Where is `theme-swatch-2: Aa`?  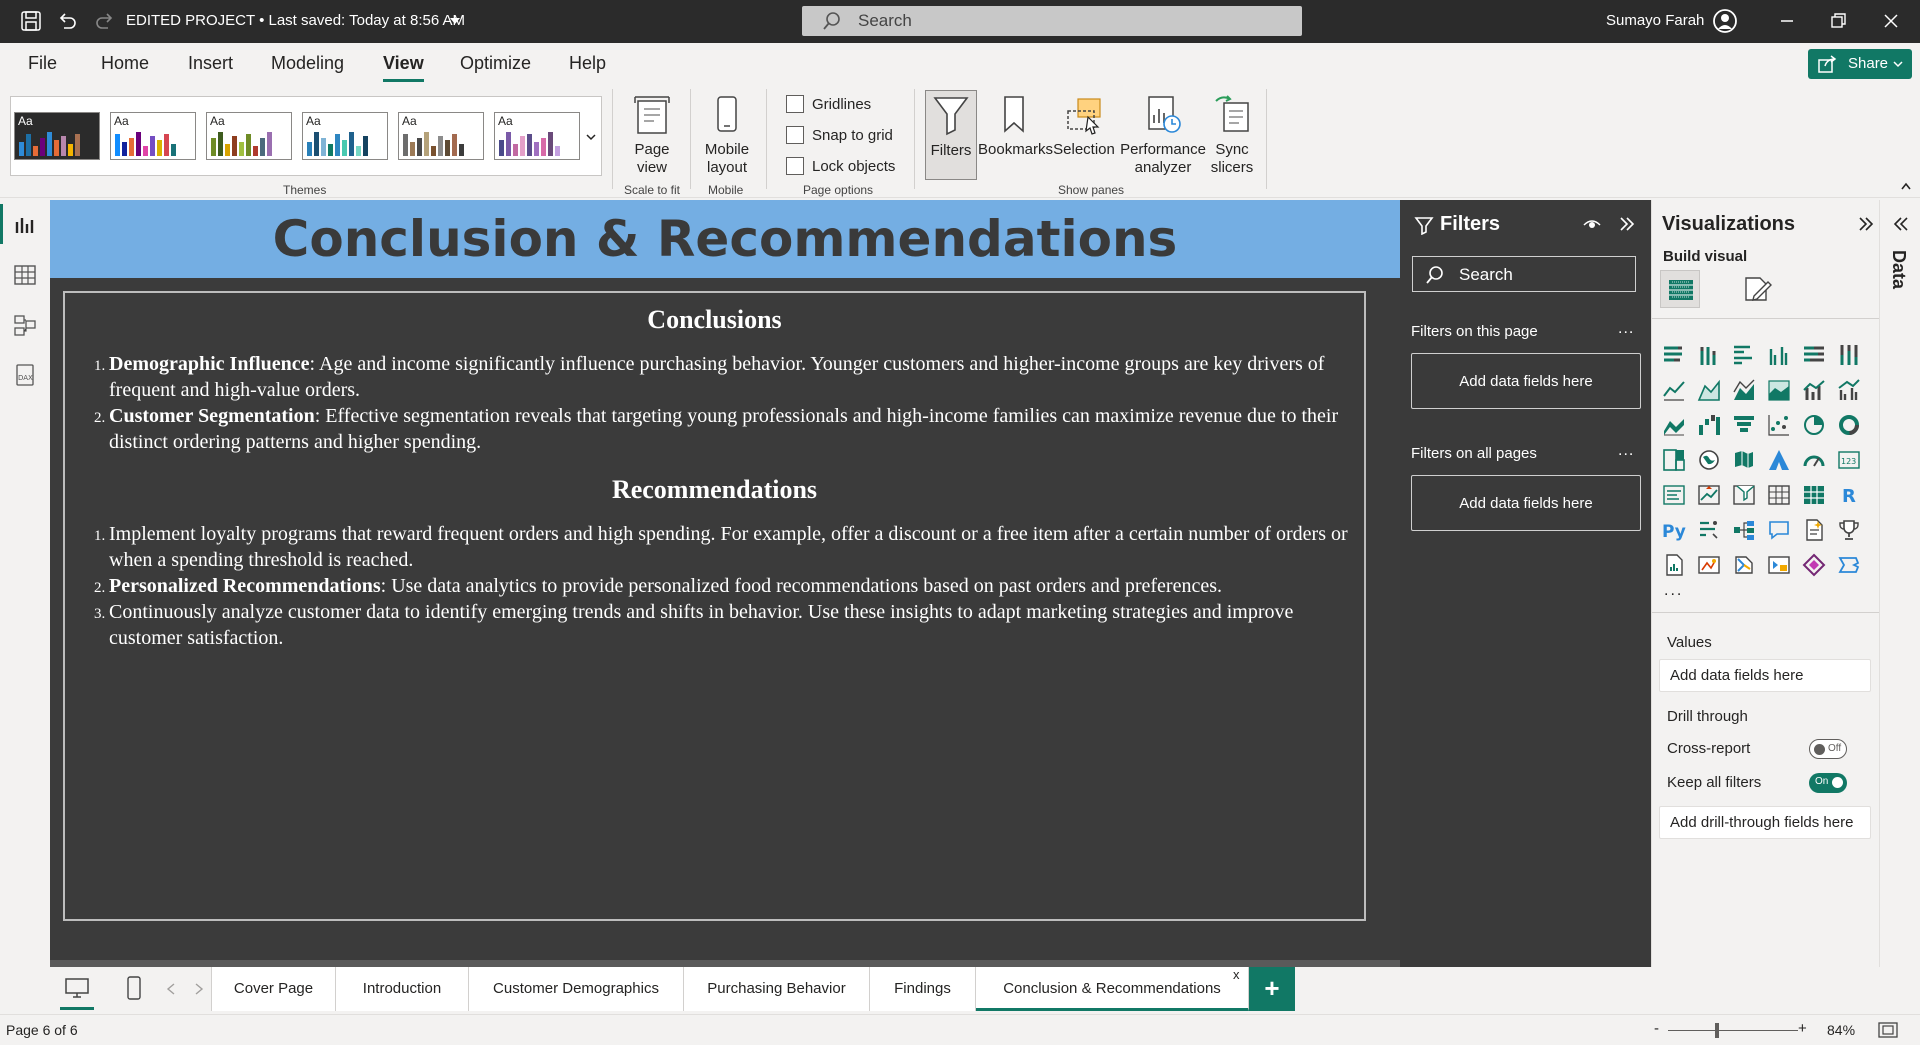
theme-swatch-2: Aa is located at coordinates (153, 136).